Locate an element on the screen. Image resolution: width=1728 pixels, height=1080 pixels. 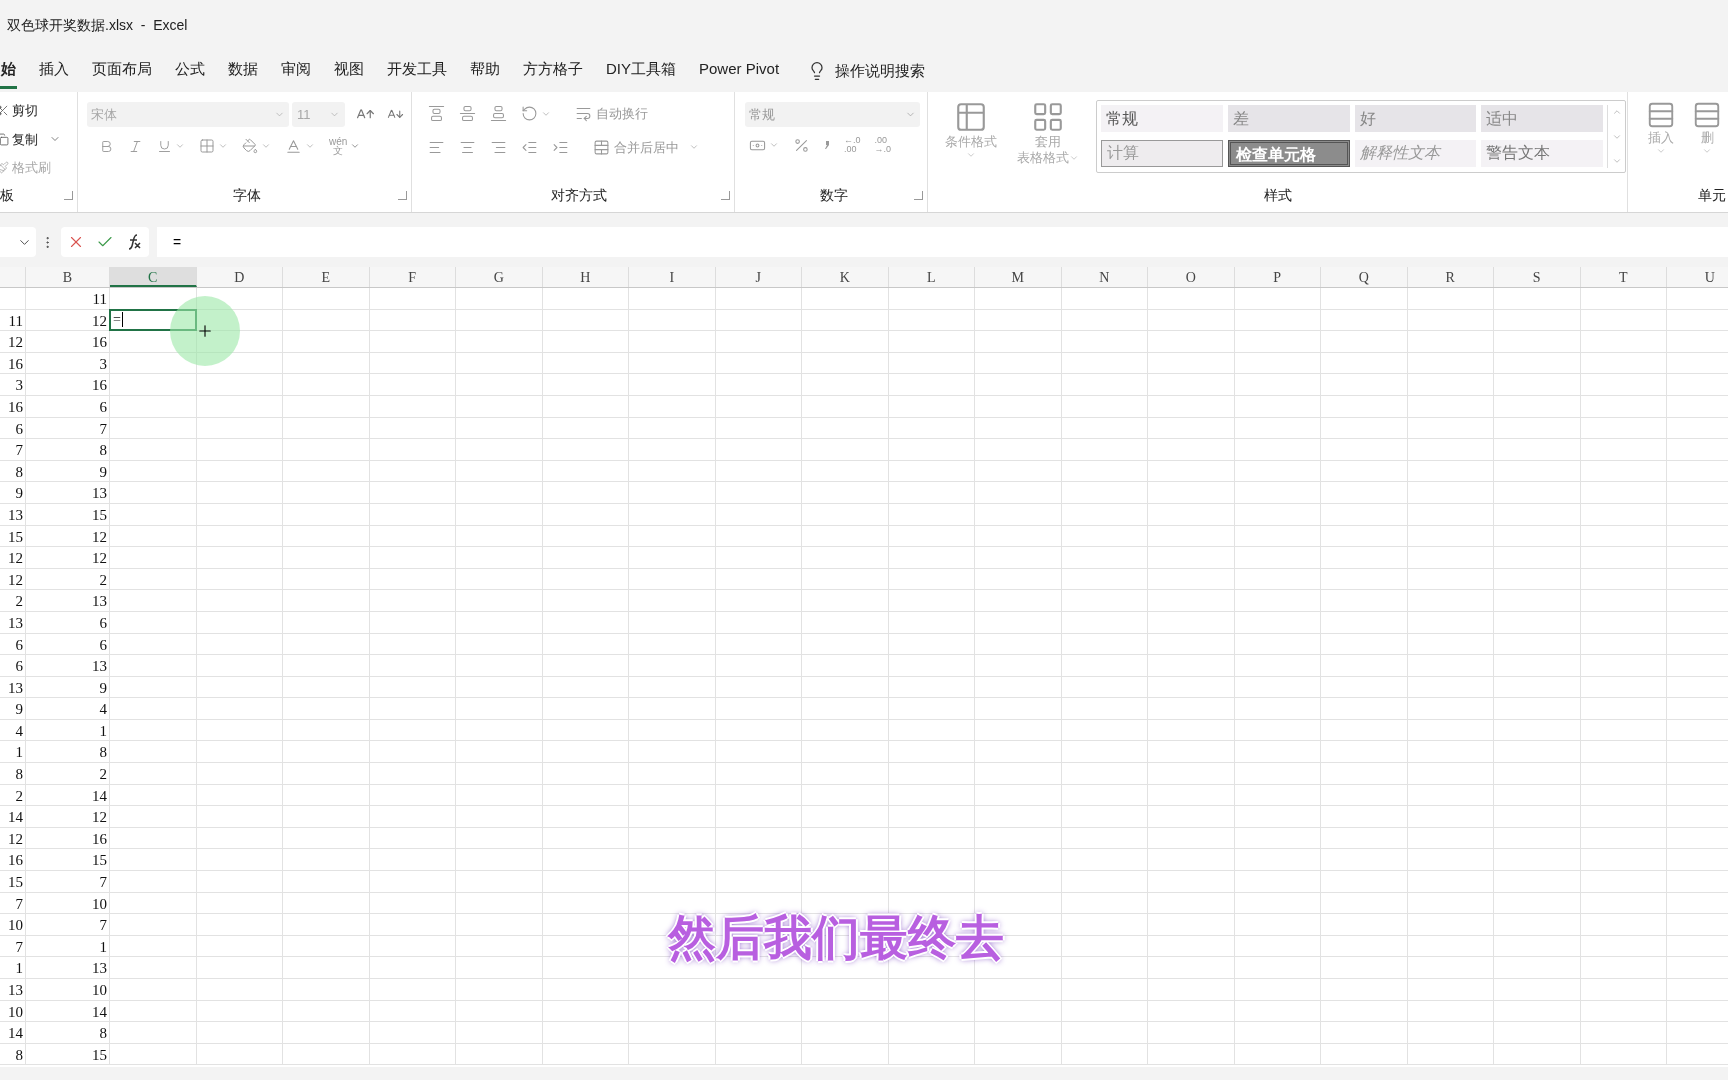
column-header: C is located at coordinates (153, 277).